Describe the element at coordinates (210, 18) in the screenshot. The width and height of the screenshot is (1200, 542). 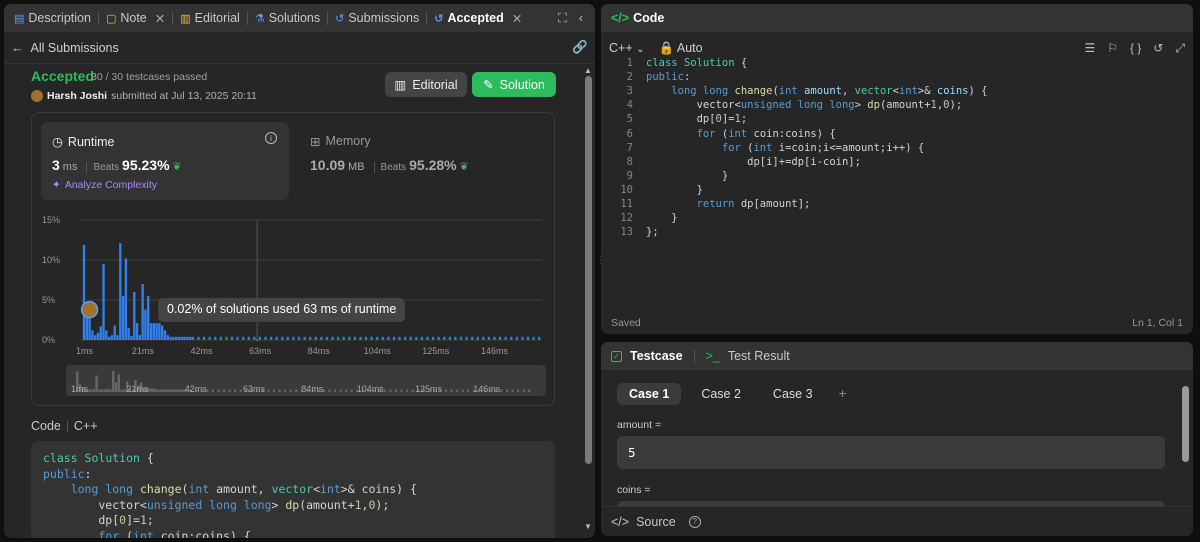
I see `tab-editorial: ▥ Editorial` at that location.